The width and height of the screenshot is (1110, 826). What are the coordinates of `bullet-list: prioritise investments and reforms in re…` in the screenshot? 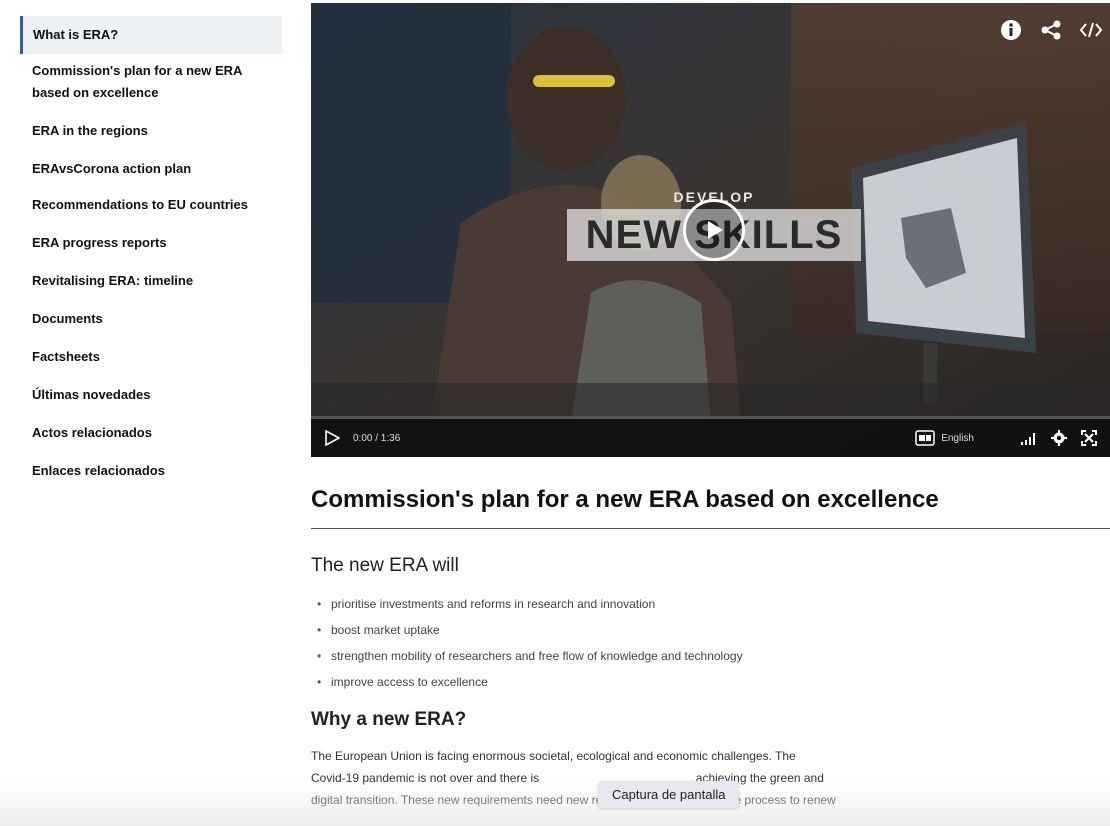 It's located at (713, 643).